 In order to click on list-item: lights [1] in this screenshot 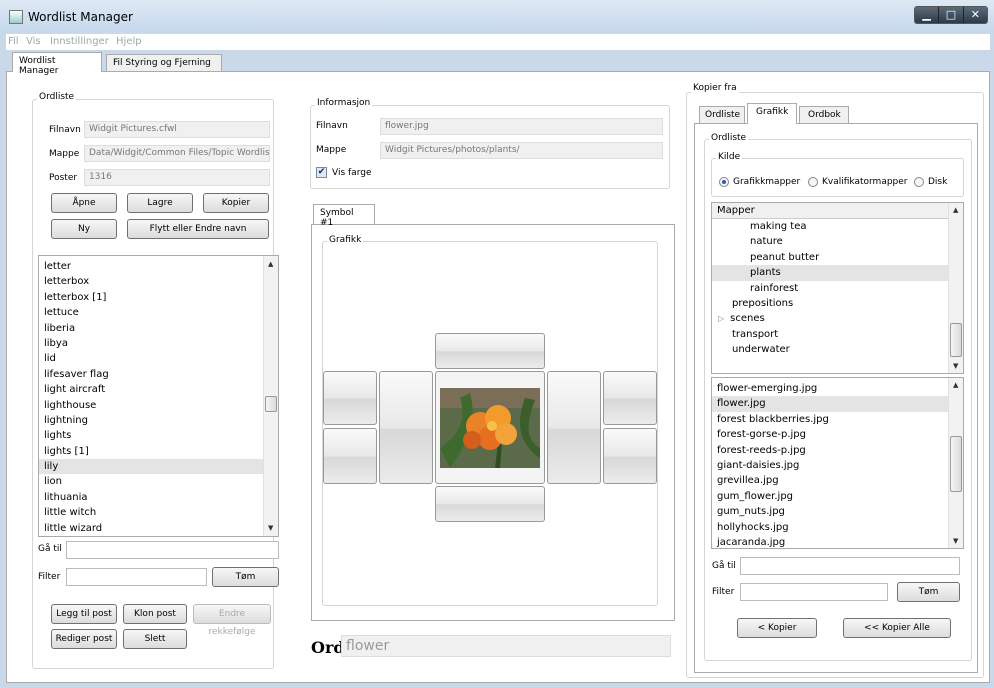, I will do `click(158, 451)`.